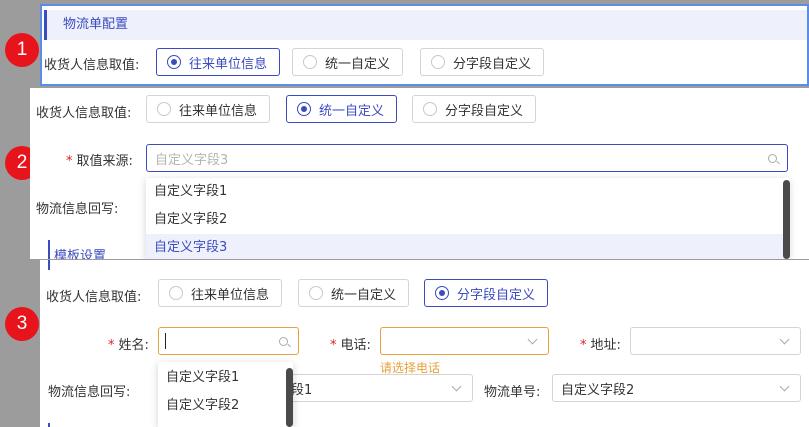 Image resolution: width=809 pixels, height=427 pixels. I want to click on tracking-number-label: 物流单号:, so click(512, 392).